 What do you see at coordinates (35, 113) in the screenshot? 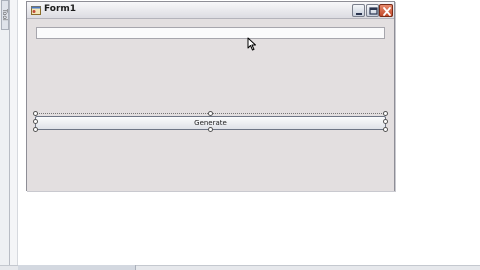
I see `resize-handle-top-left` at bounding box center [35, 113].